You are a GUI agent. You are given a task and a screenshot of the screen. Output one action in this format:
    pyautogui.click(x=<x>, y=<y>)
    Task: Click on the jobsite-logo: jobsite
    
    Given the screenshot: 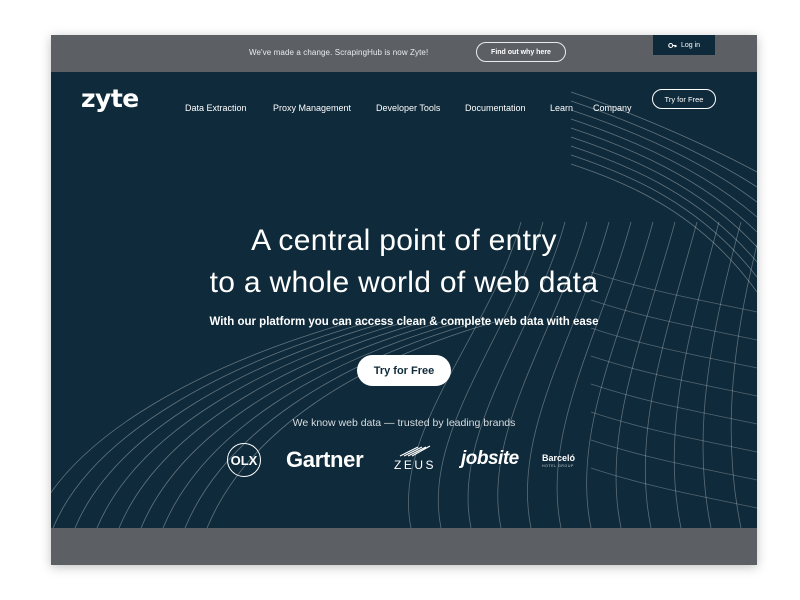 What is the action you would take?
    pyautogui.click(x=490, y=458)
    